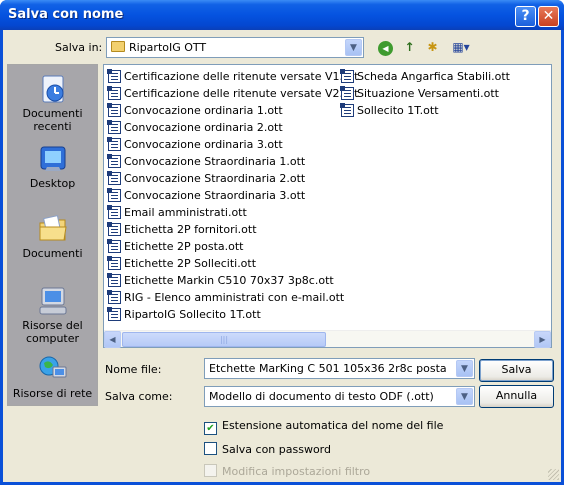 The width and height of the screenshot is (564, 485). I want to click on file-name: Situazione Versamenti.ott, so click(428, 93).